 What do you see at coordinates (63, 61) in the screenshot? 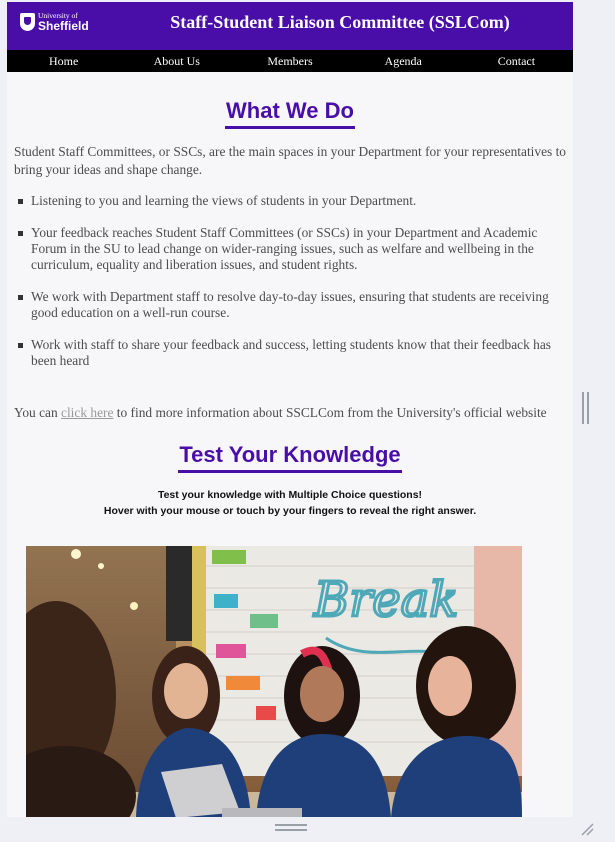
I see `nav-home: Home` at bounding box center [63, 61].